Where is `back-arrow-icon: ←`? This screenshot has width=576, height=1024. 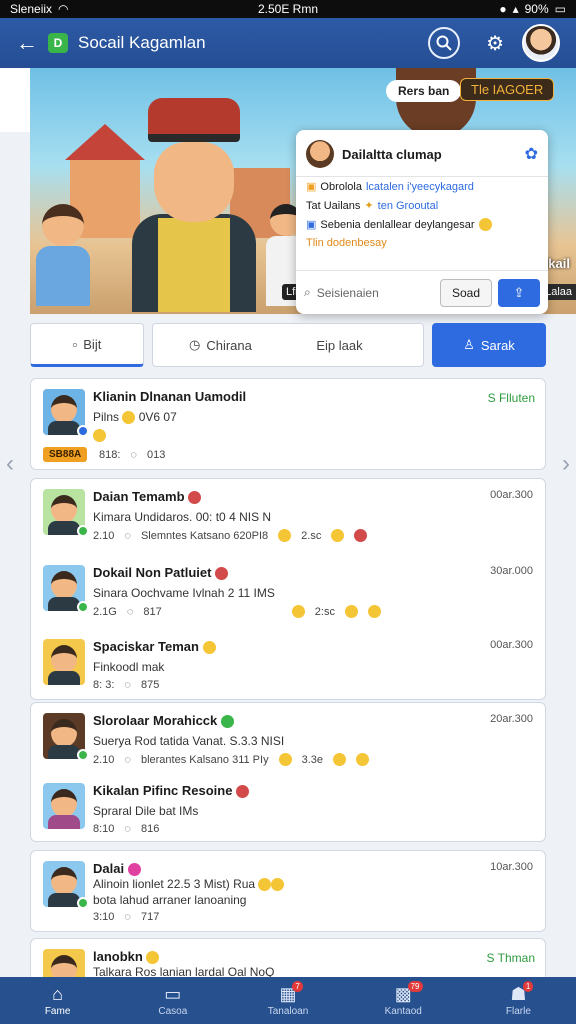 back-arrow-icon: ← is located at coordinates (30, 43).